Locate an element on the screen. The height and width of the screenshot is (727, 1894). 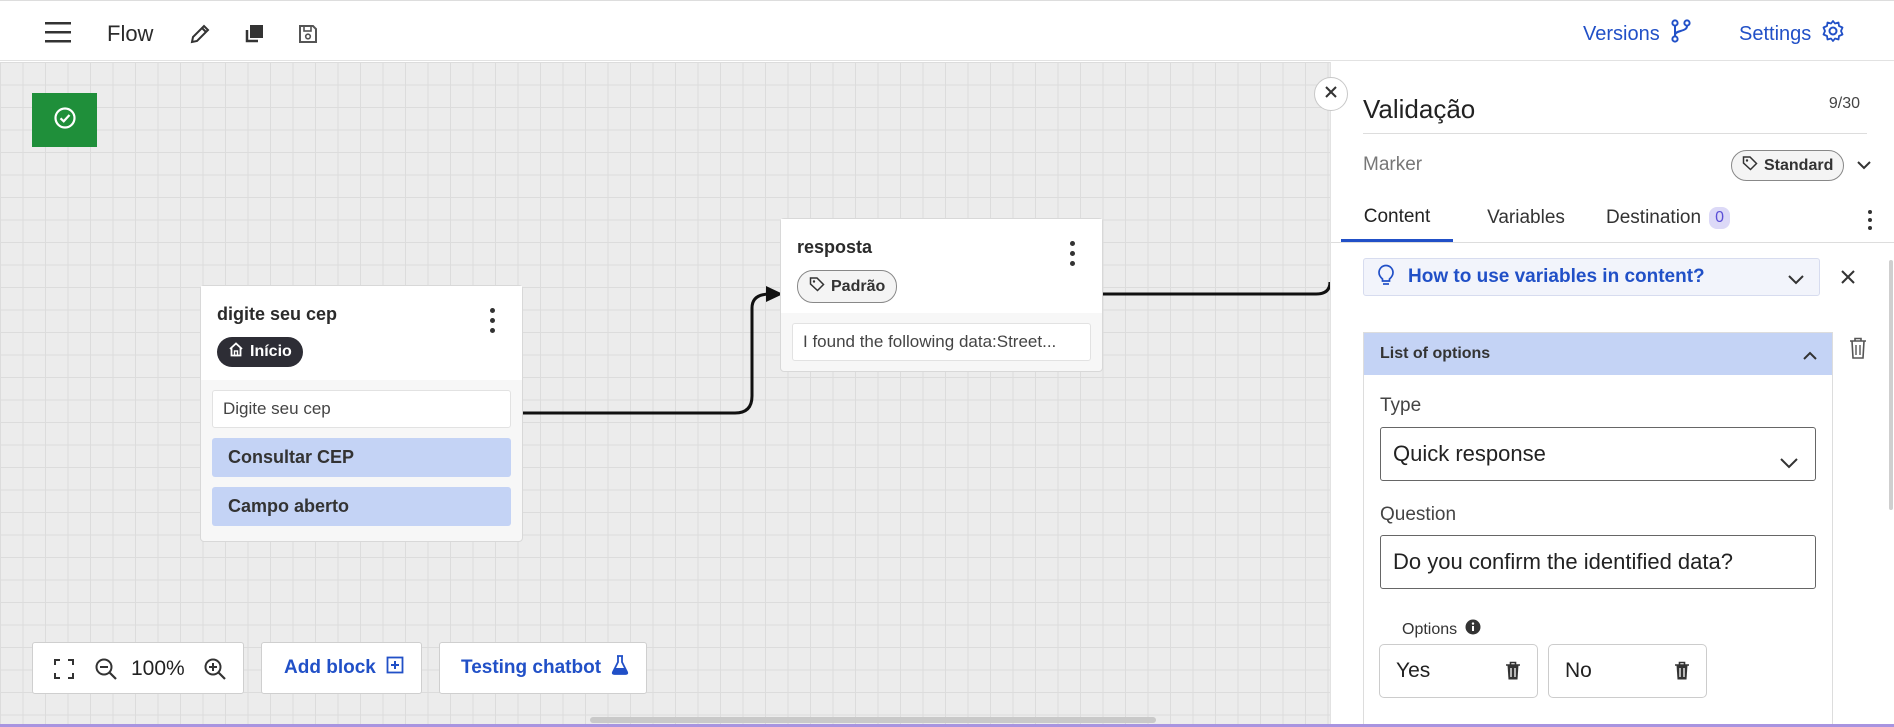
options-label-row: Options is located at coordinates (1441, 629).